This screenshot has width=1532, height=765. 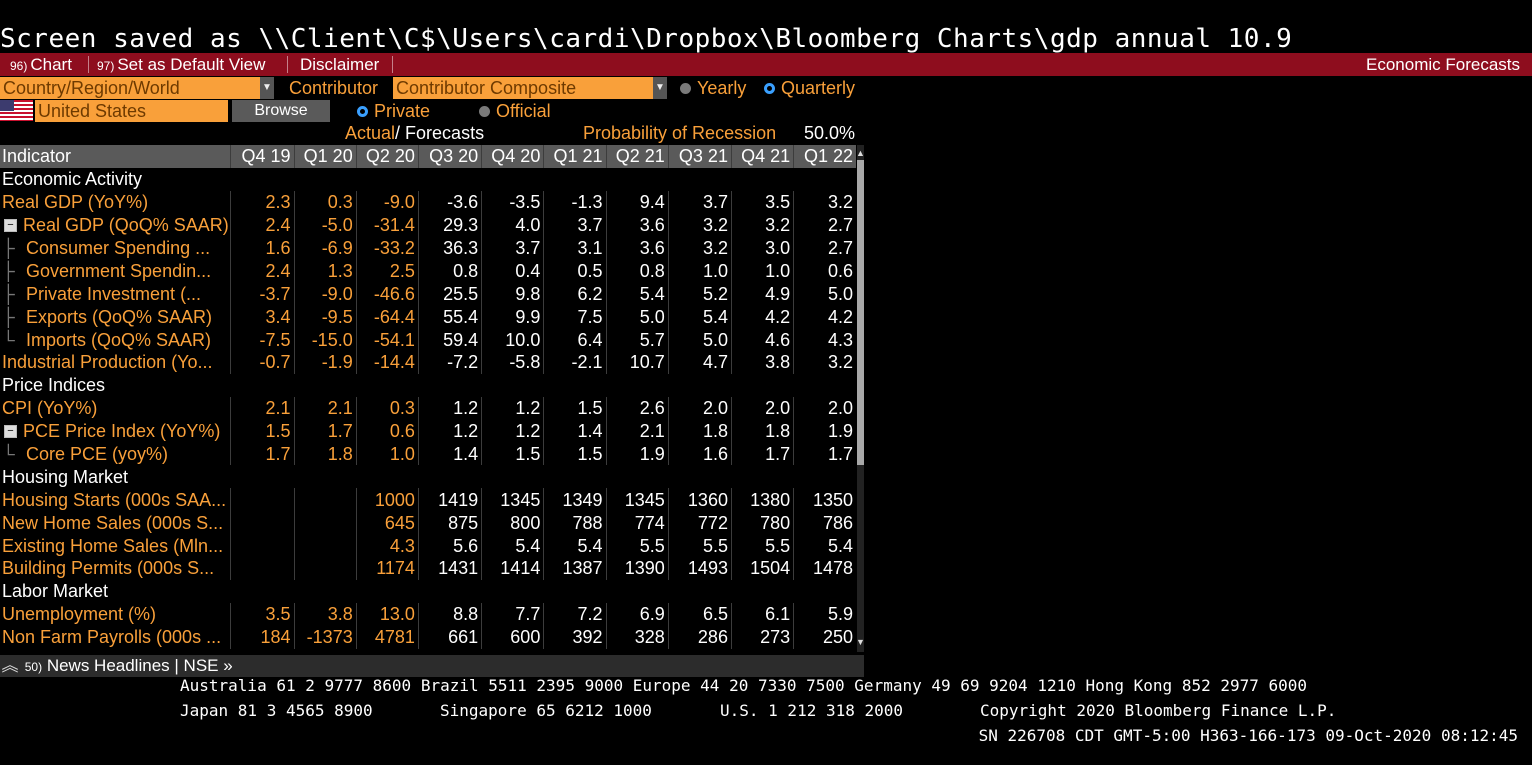 What do you see at coordinates (637, 568) in the screenshot?
I see `forecast-value-cell: 1390` at bounding box center [637, 568].